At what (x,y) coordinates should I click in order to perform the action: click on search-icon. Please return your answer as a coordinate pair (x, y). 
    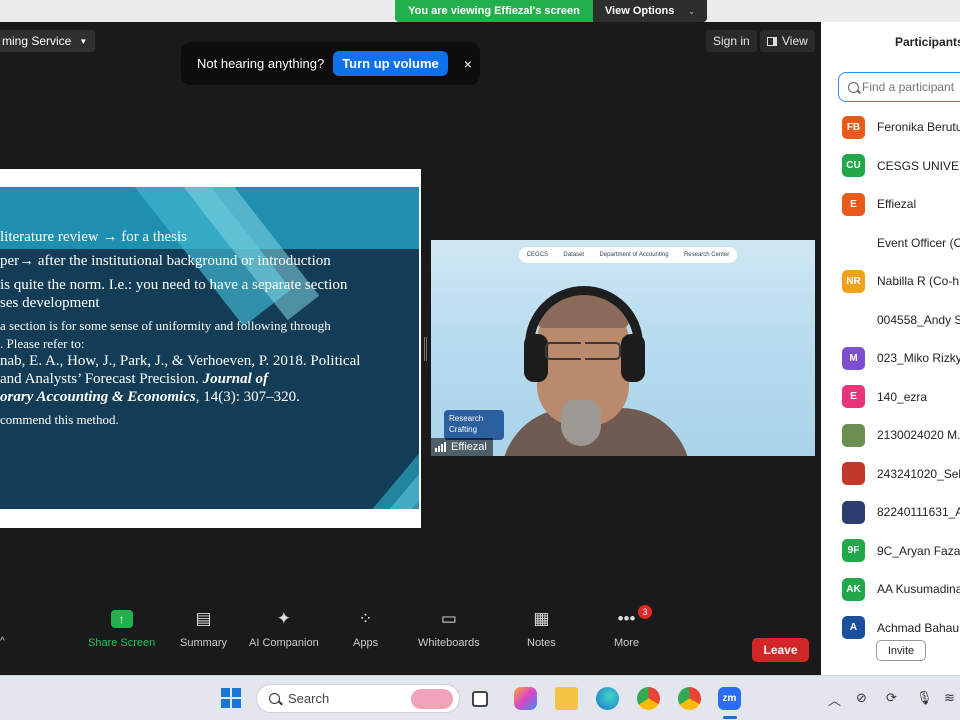
    Looking at the image, I should click on (274, 698).